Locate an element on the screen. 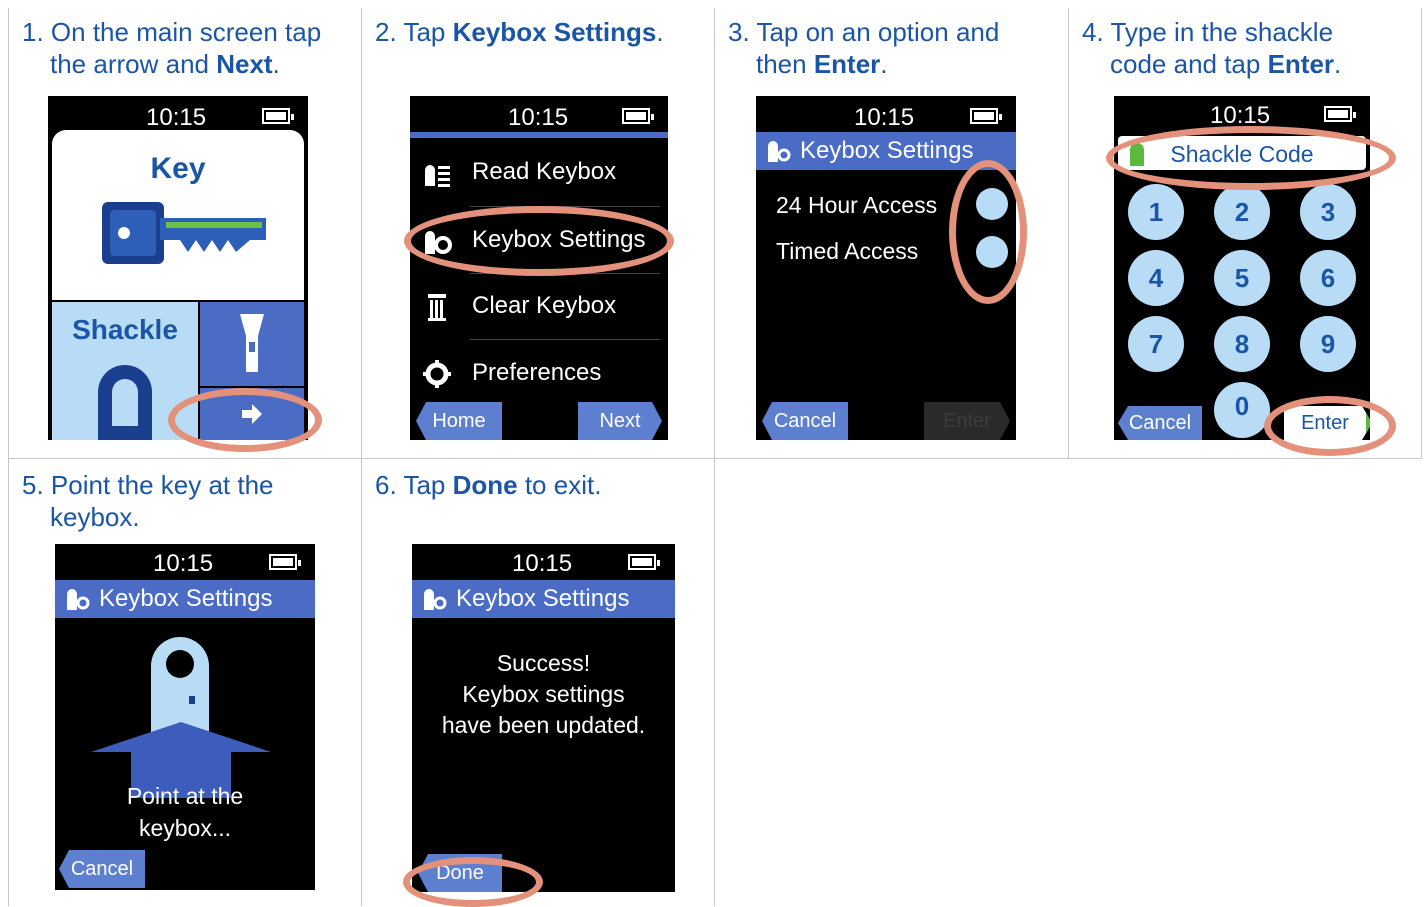 The width and height of the screenshot is (1428, 907). device-screen-main: 10:15 Key Shackle is located at coordinates (178, 268).